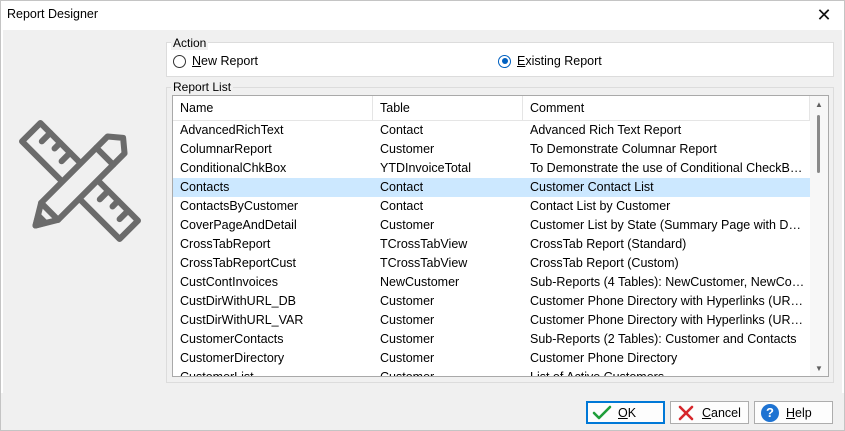 The height and width of the screenshot is (431, 845). Describe the element at coordinates (232, 358) in the screenshot. I see `cell-name: CustomerDirectory` at that location.